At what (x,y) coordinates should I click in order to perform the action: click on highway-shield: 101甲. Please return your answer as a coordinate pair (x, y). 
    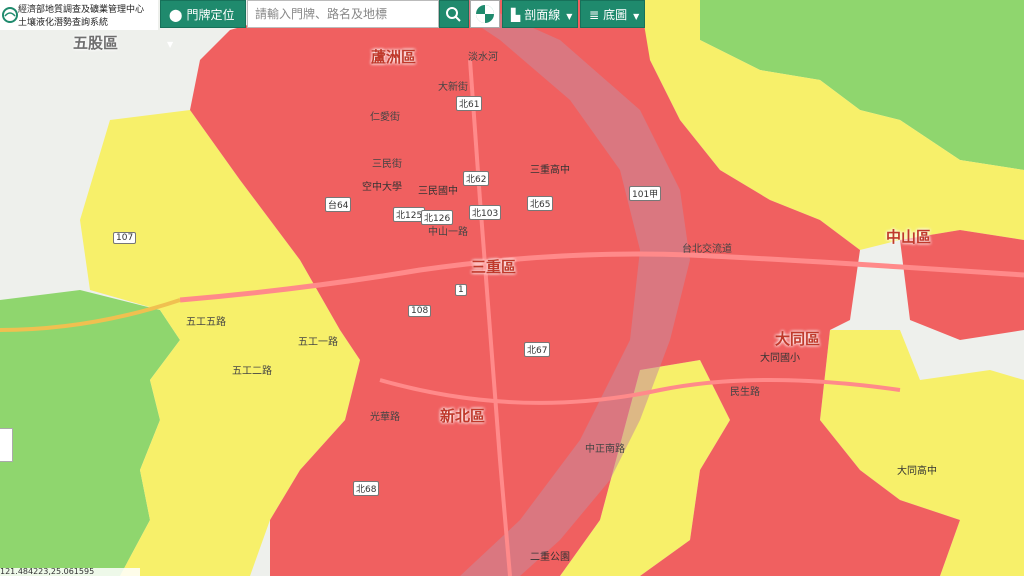
    Looking at the image, I should click on (645, 193).